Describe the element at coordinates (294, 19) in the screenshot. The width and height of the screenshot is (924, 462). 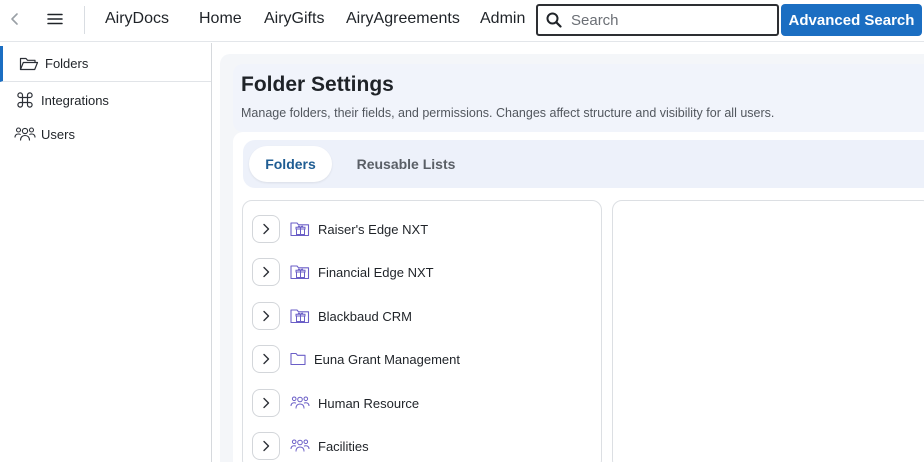
I see `nav-airygifts: AiryGifts` at that location.